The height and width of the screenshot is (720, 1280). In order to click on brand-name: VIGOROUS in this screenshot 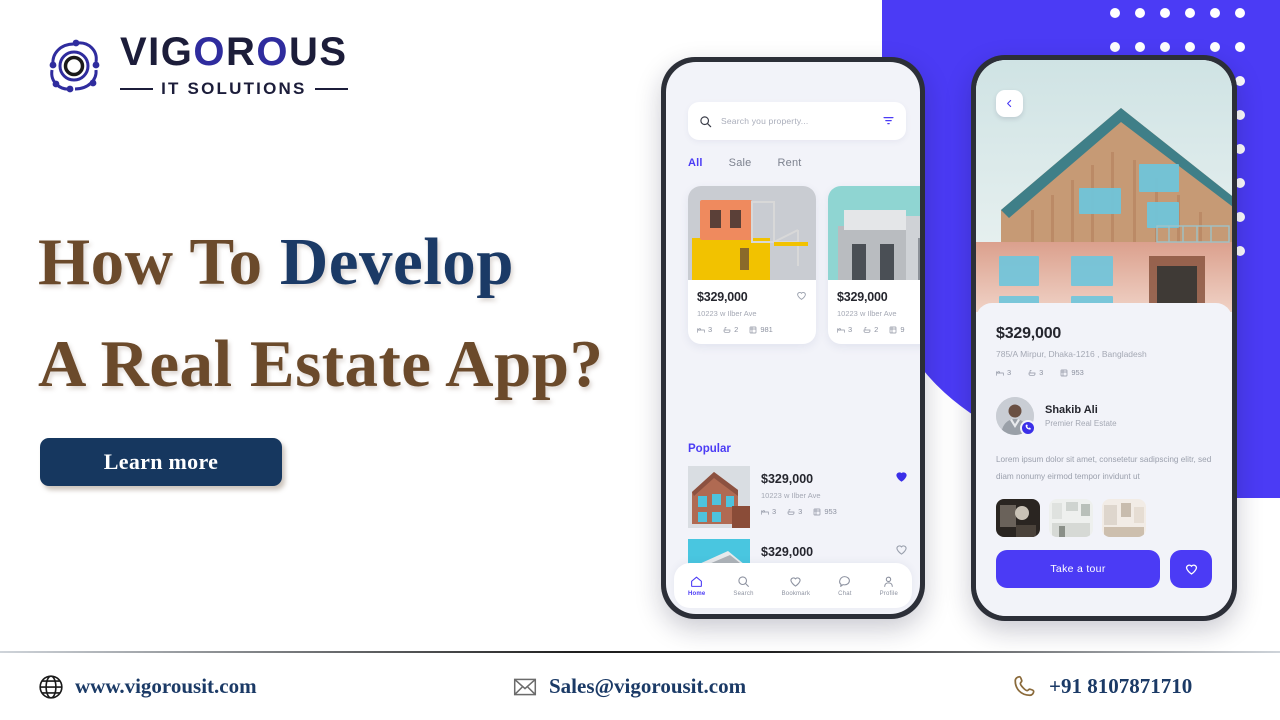, I will do `click(234, 52)`.